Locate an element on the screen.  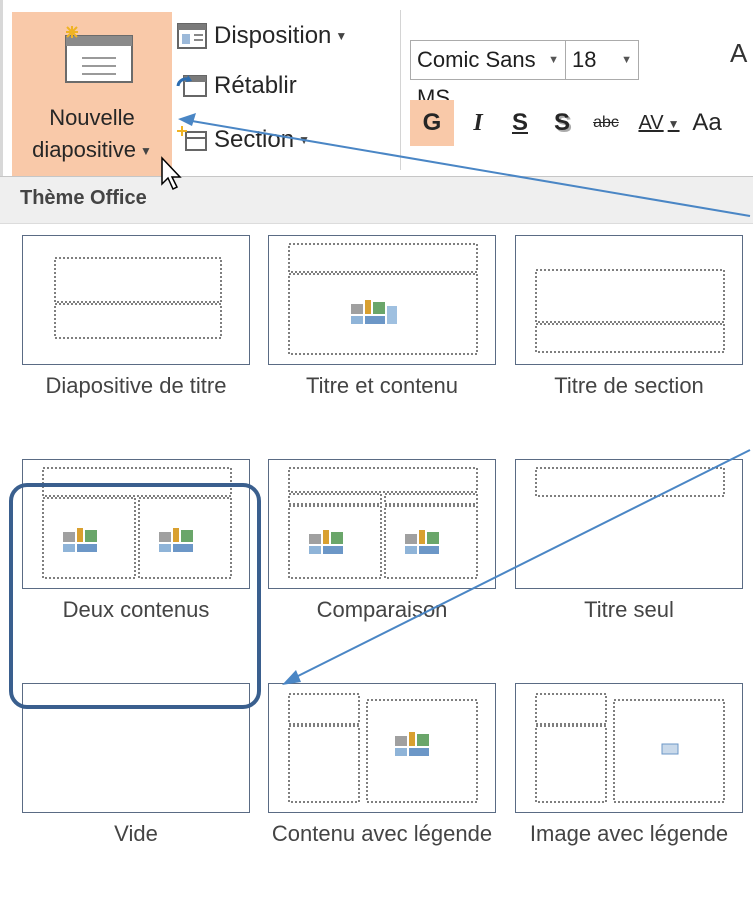
format-toolbar: G I S S abc AV ▼ Aa is located at coordinates (569, 123).